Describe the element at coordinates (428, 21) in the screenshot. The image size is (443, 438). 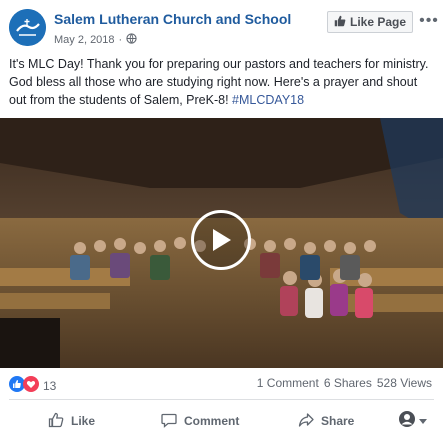
I see `more-options-icon: •••` at that location.